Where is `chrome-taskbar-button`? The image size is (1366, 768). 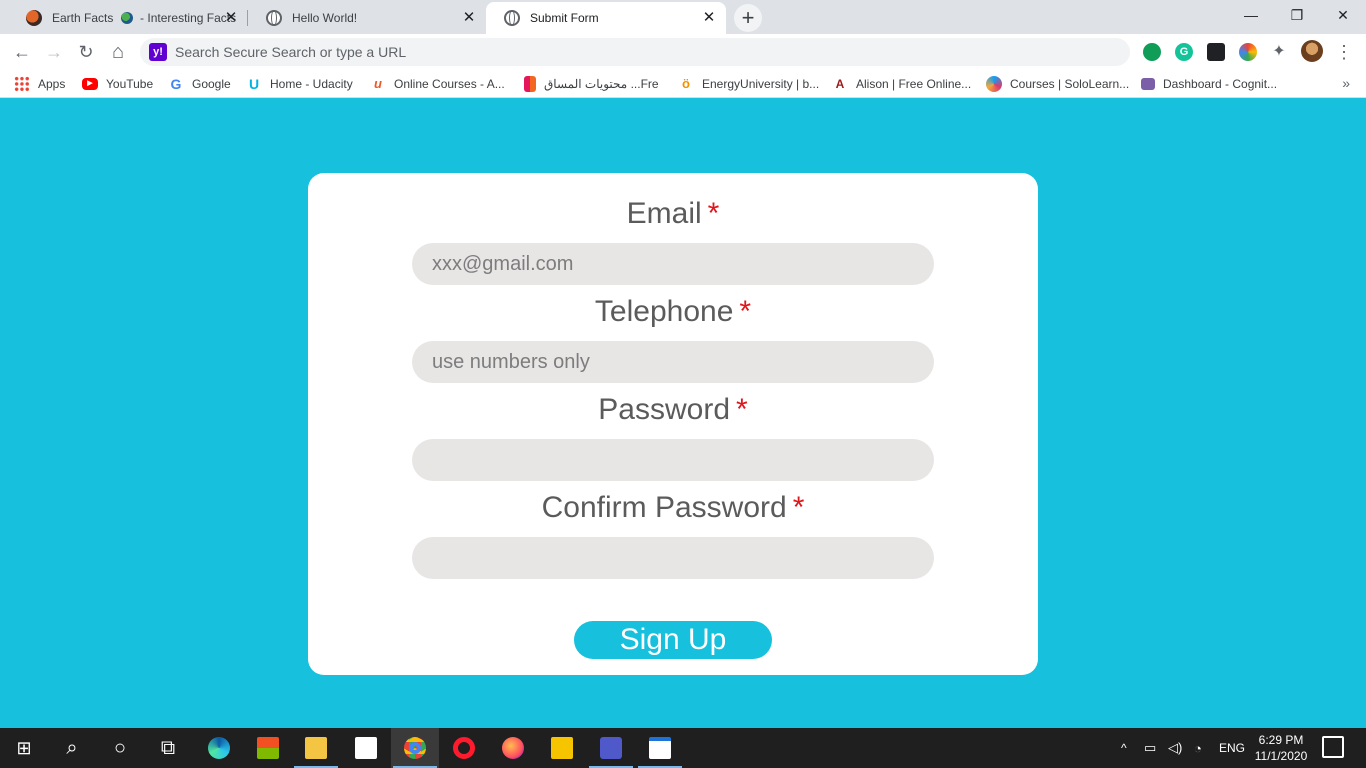
chrome-taskbar-button is located at coordinates (415, 748).